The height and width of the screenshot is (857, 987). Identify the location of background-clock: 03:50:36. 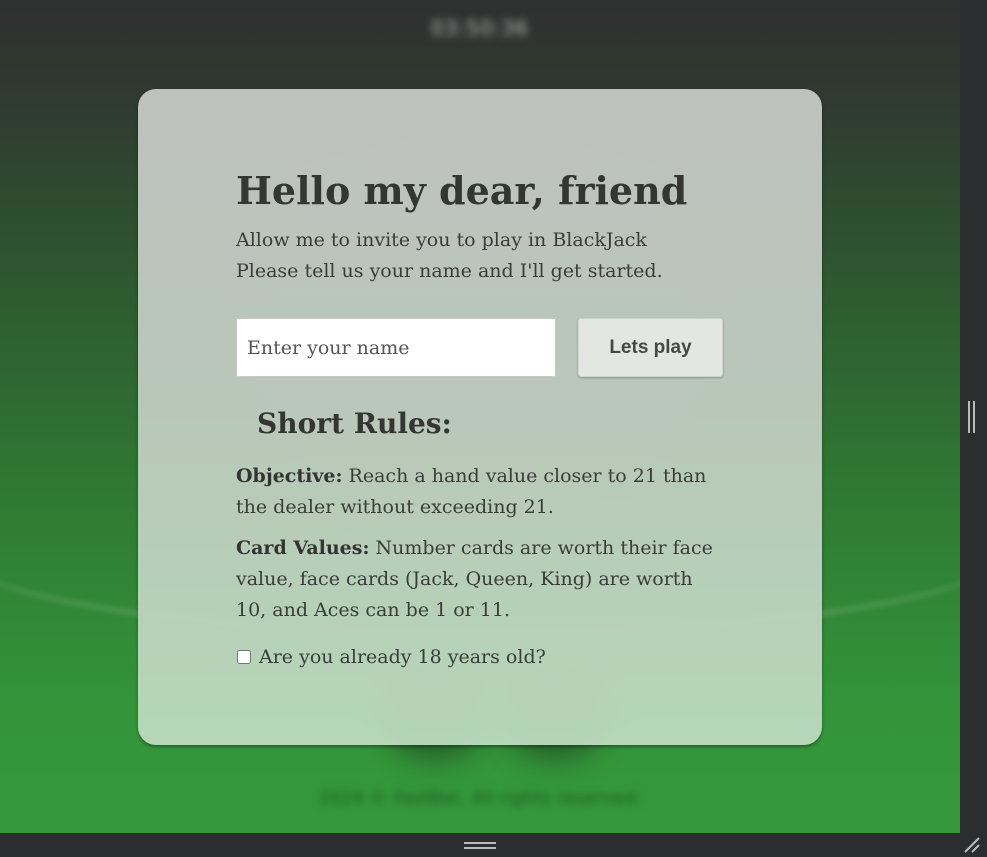
(480, 28).